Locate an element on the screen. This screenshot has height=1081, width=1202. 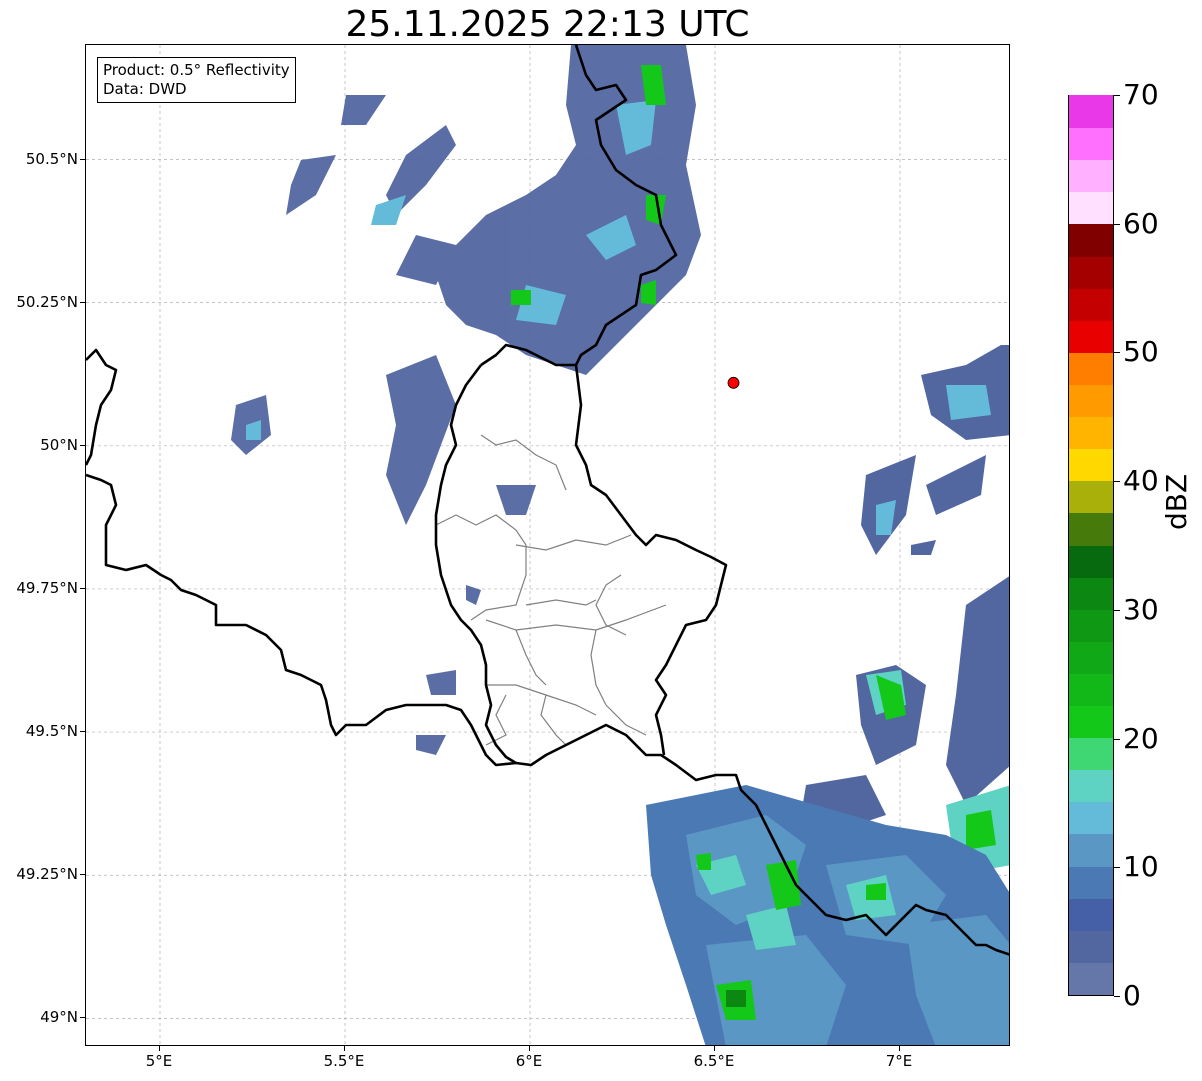
colorbar-tick-label: 40 is located at coordinates (1141, 481).